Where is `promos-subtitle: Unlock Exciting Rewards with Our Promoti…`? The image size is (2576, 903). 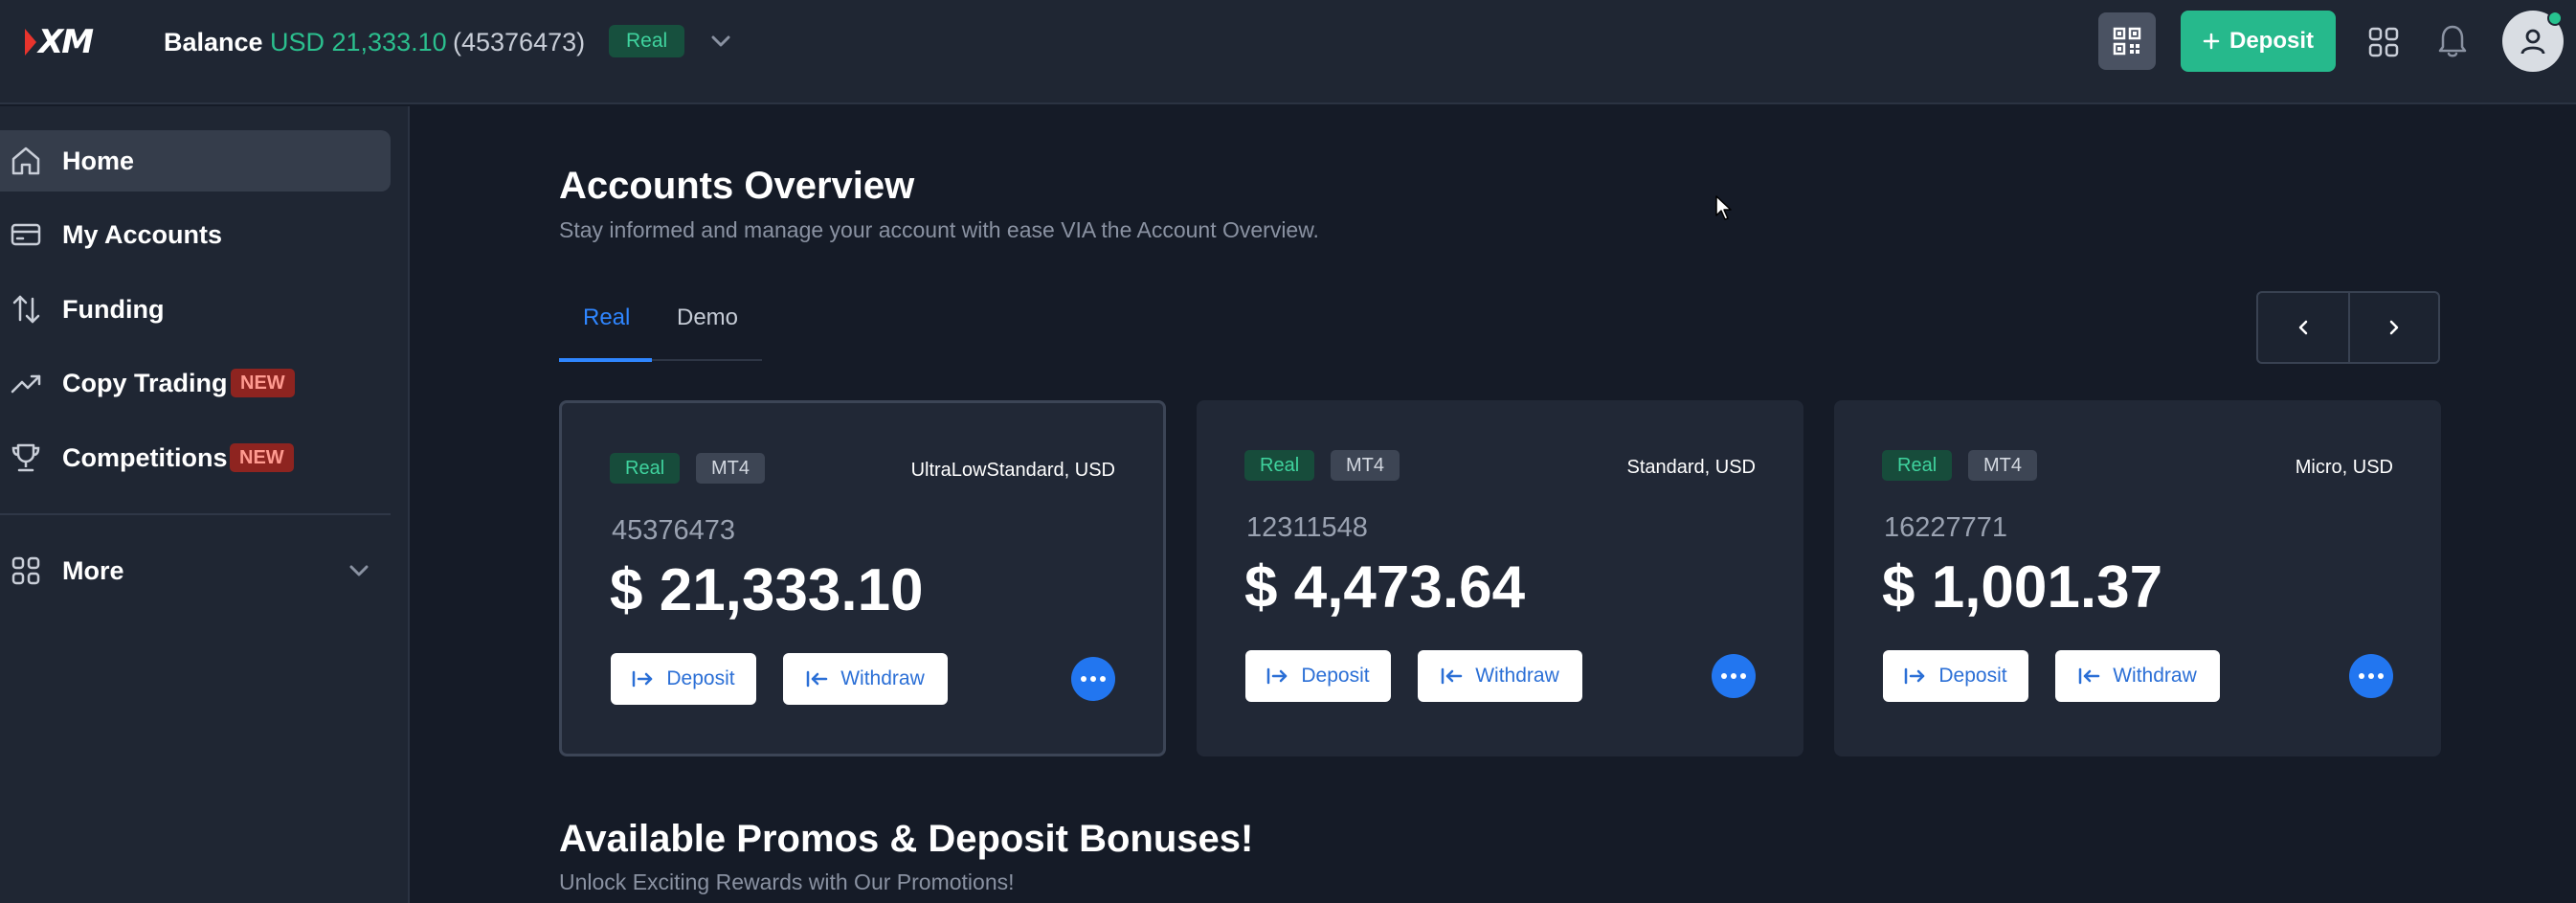 promos-subtitle: Unlock Exciting Rewards with Our Promoti… is located at coordinates (787, 881).